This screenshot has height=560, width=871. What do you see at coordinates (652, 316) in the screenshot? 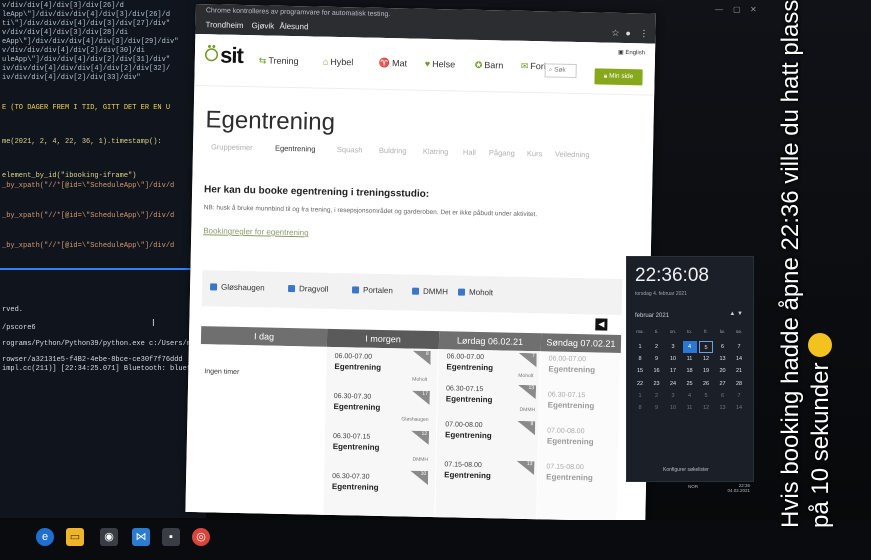
I see `calendar-month: februar 2021` at bounding box center [652, 316].